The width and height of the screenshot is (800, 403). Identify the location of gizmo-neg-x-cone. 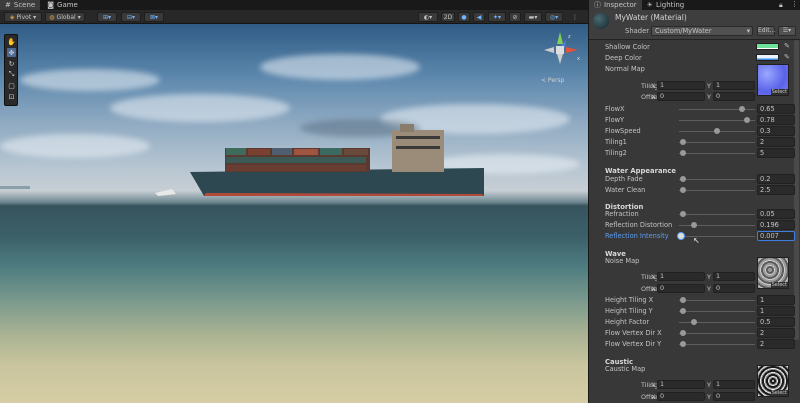
(549, 50).